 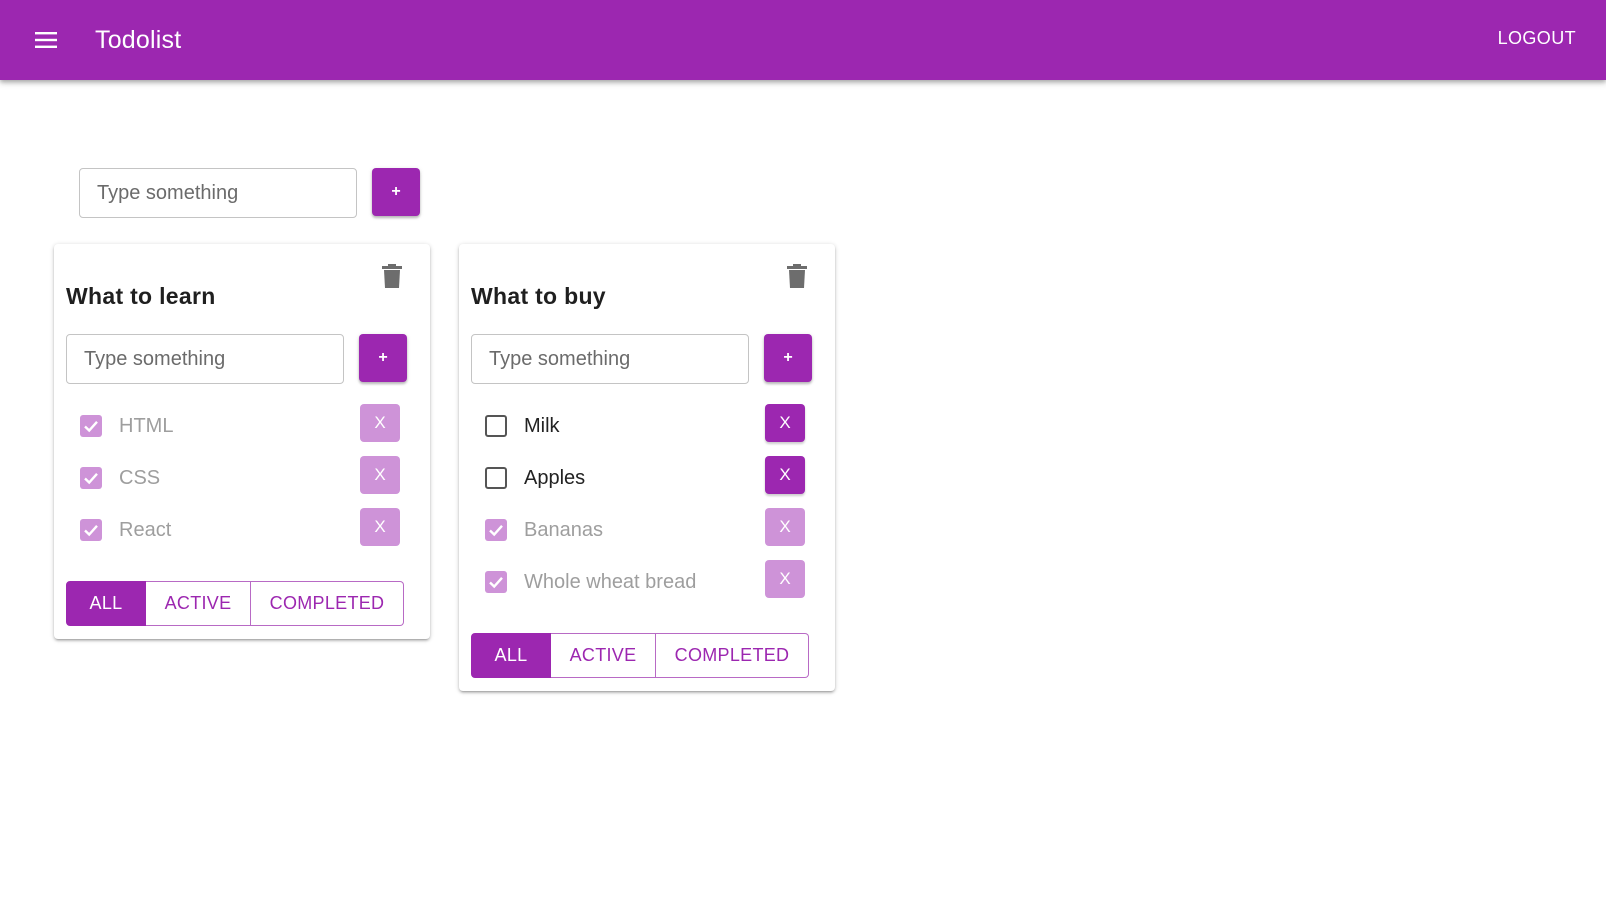 I want to click on task-label: Bananas, so click(x=563, y=530).